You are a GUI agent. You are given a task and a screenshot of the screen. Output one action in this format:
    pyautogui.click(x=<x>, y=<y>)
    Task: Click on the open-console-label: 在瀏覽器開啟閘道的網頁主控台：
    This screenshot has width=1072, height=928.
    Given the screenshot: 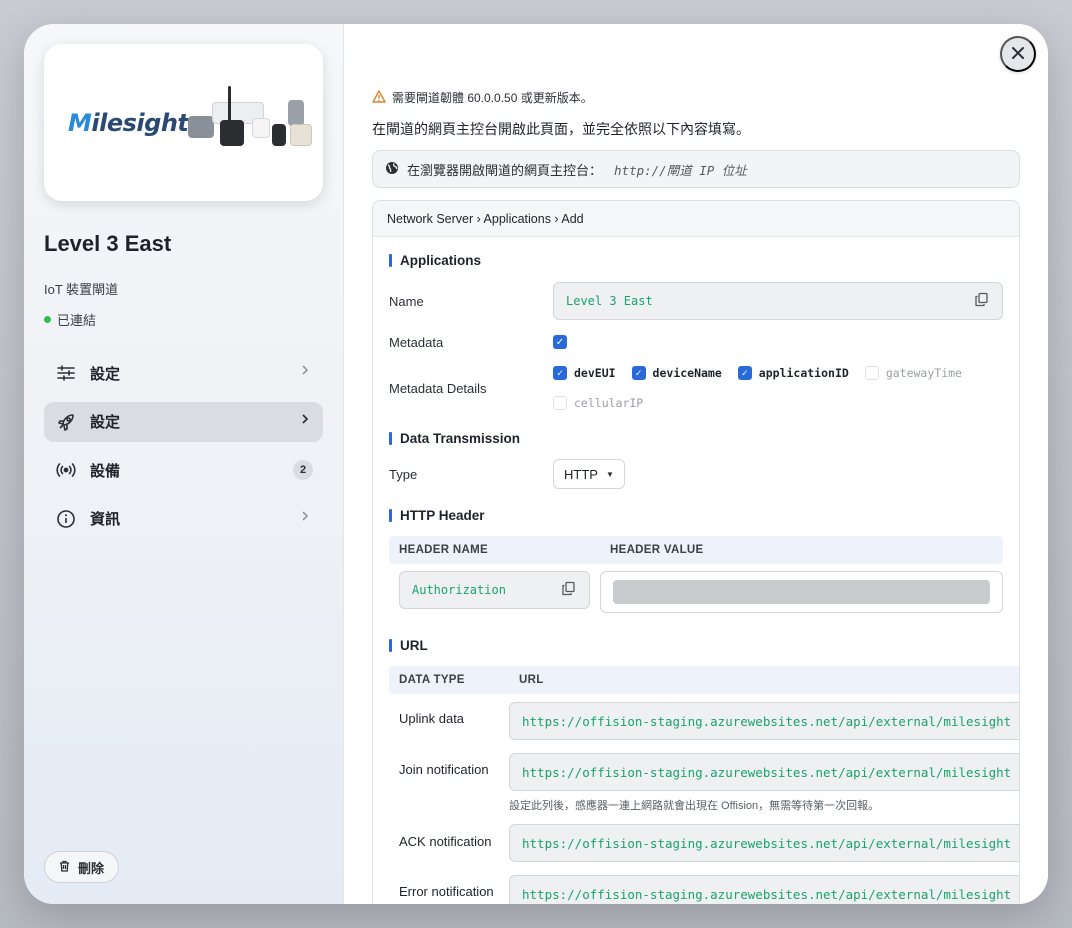 What is the action you would take?
    pyautogui.click(x=505, y=170)
    